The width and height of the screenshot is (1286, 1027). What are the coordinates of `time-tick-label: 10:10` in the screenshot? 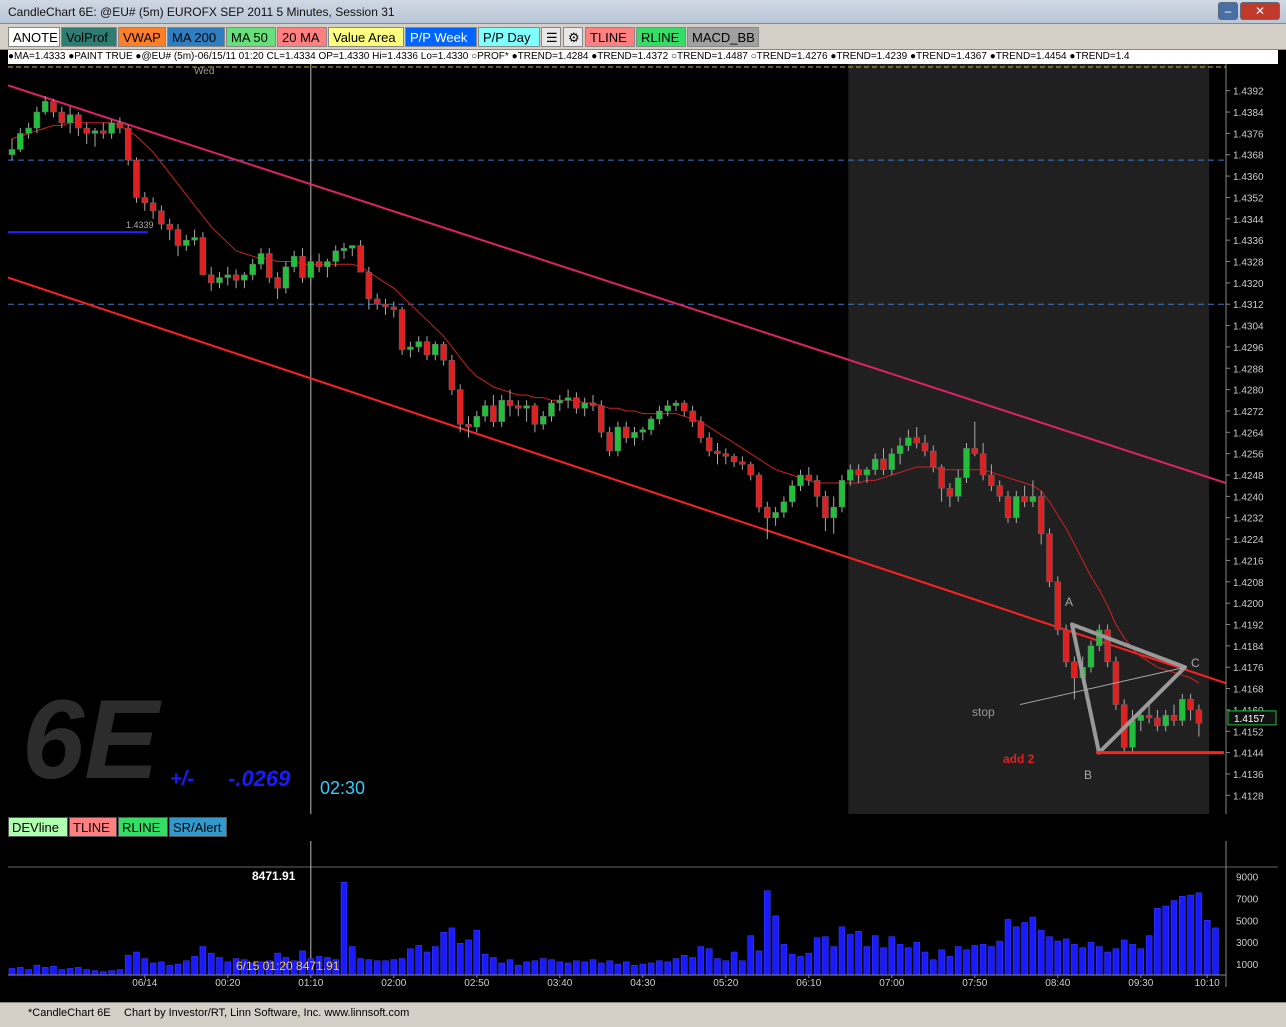 It's located at (1207, 982).